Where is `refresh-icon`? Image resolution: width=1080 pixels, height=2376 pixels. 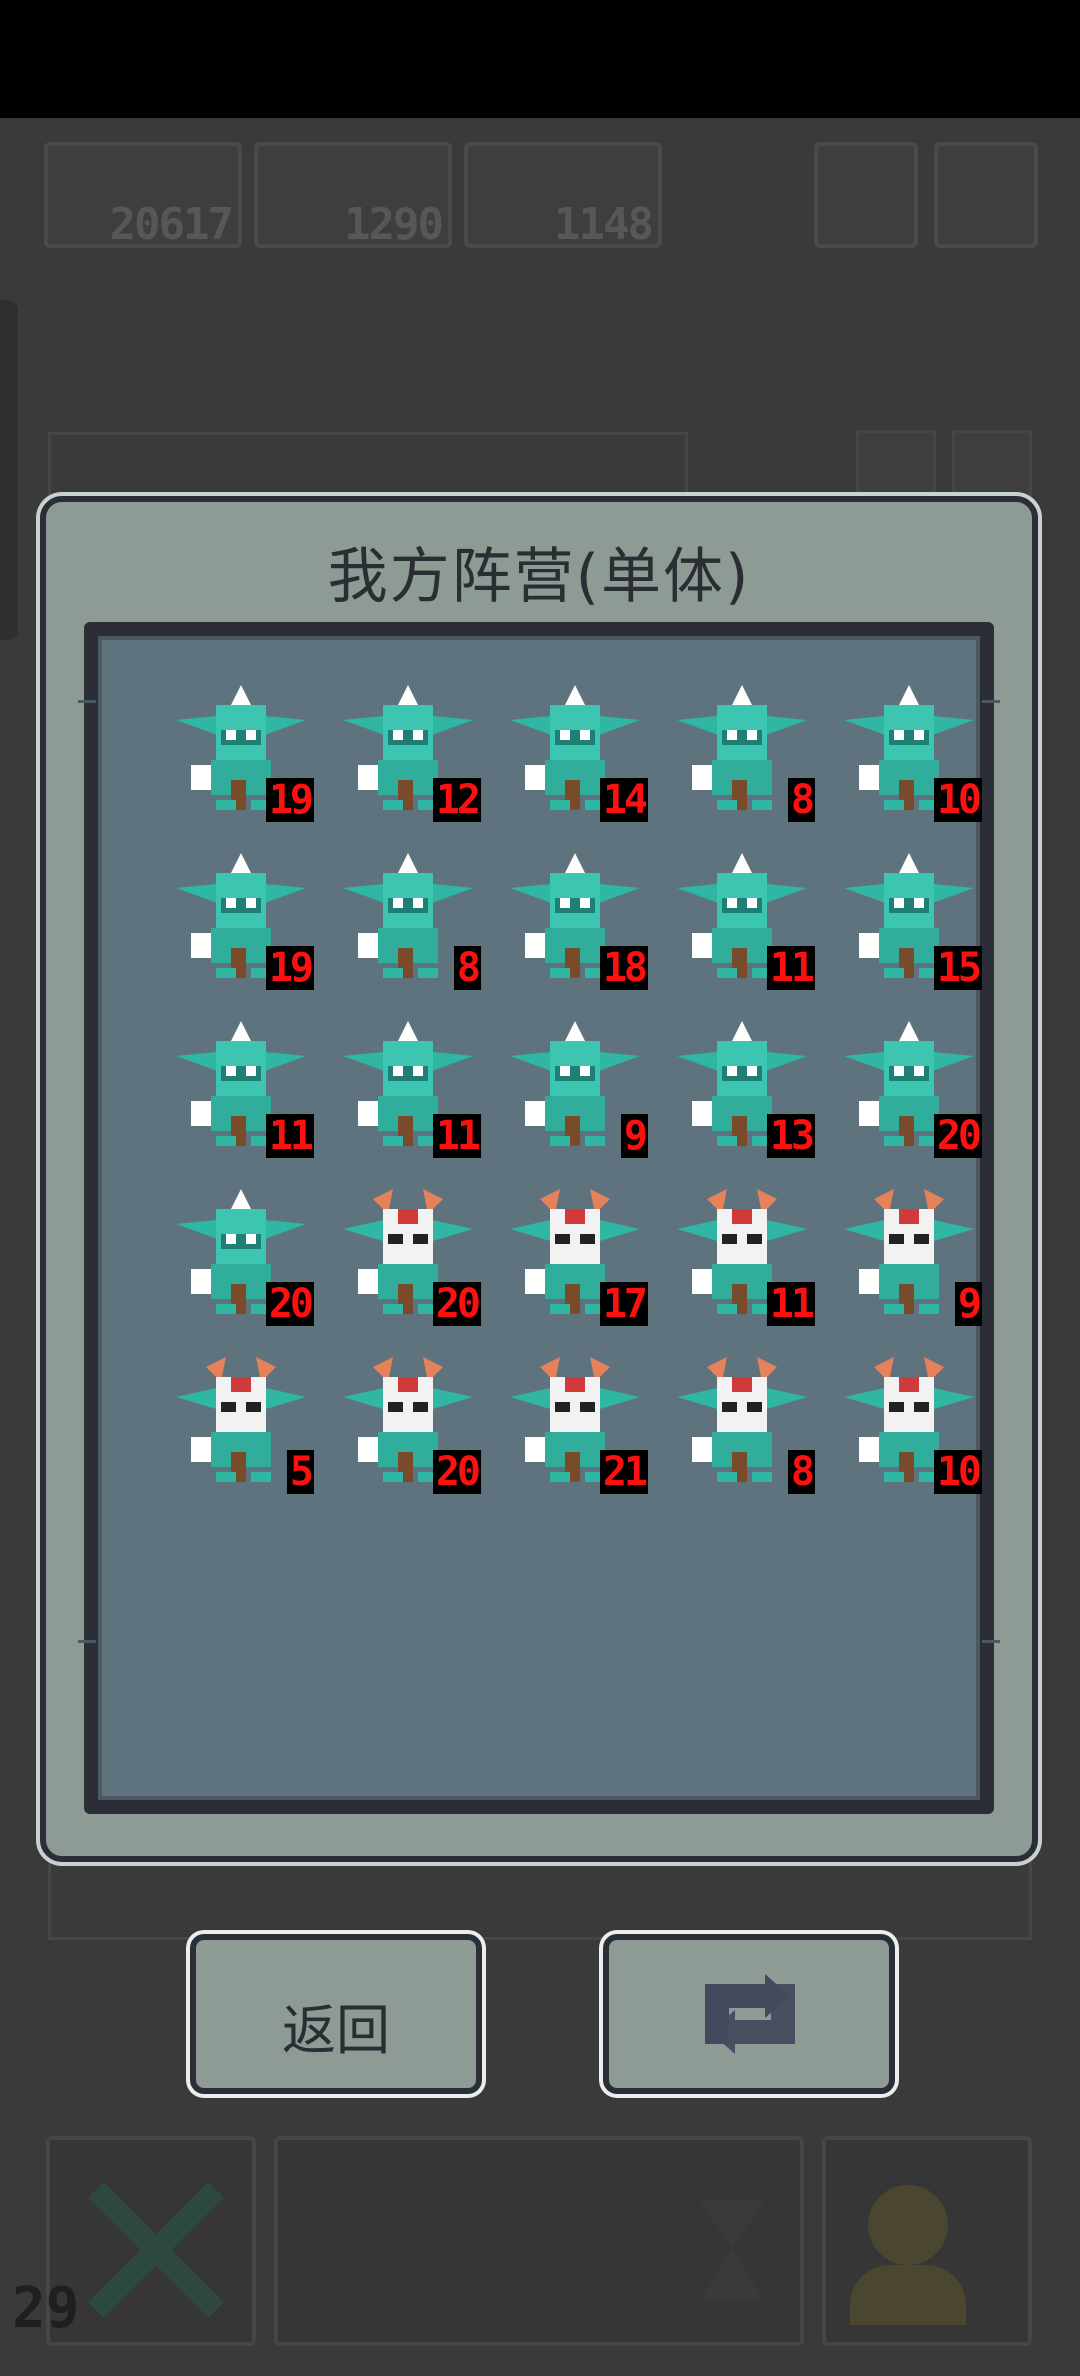
refresh-icon is located at coordinates (750, 2014).